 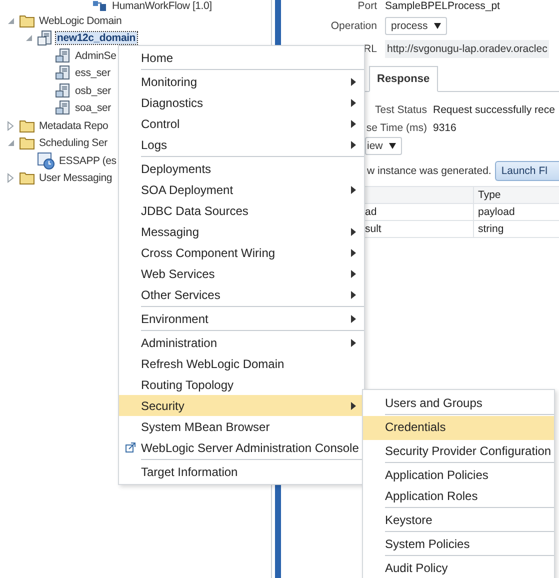 What do you see at coordinates (241, 471) in the screenshot?
I see `menu-item: Target Information` at bounding box center [241, 471].